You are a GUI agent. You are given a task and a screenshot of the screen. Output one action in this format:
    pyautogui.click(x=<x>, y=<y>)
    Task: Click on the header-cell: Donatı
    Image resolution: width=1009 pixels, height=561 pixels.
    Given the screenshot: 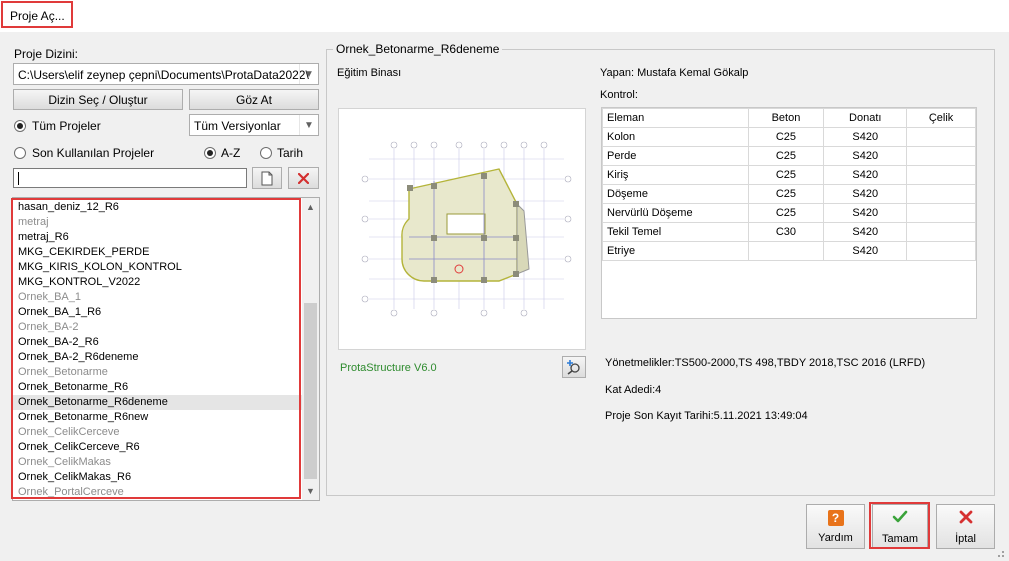 What is the action you would take?
    pyautogui.click(x=865, y=118)
    